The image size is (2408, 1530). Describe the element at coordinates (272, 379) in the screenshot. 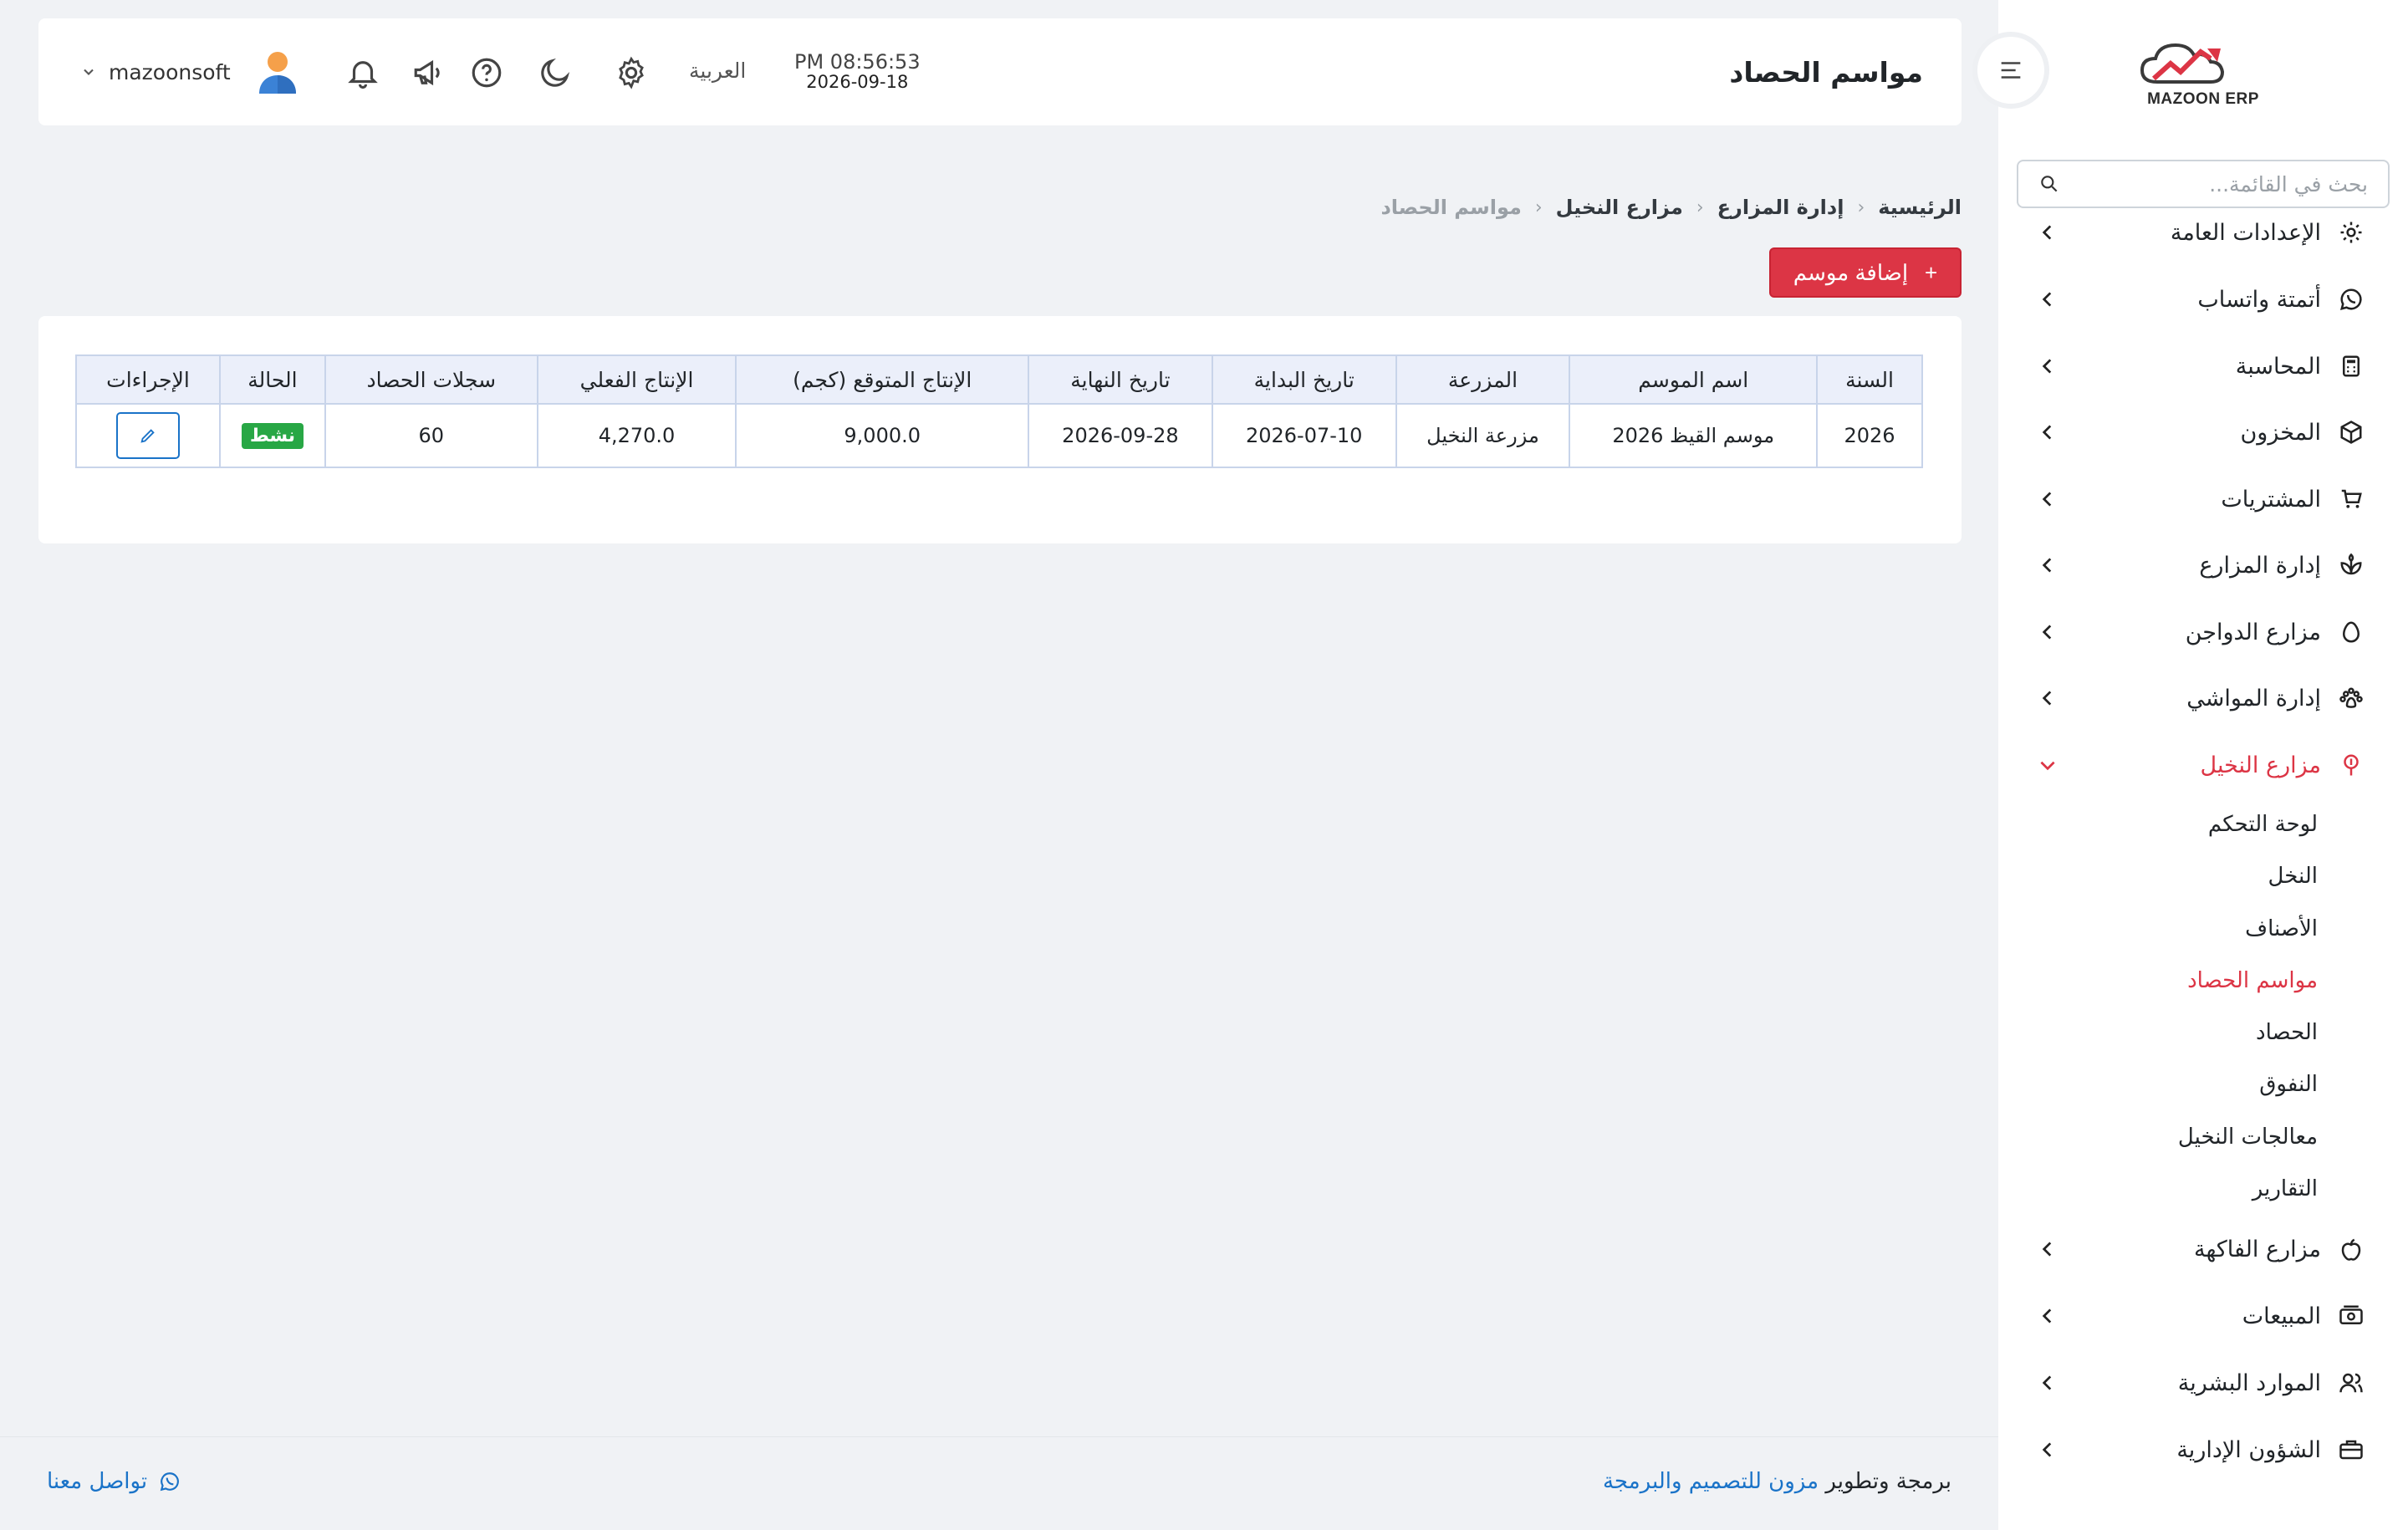

I see `column-header-status: الحالة` at that location.